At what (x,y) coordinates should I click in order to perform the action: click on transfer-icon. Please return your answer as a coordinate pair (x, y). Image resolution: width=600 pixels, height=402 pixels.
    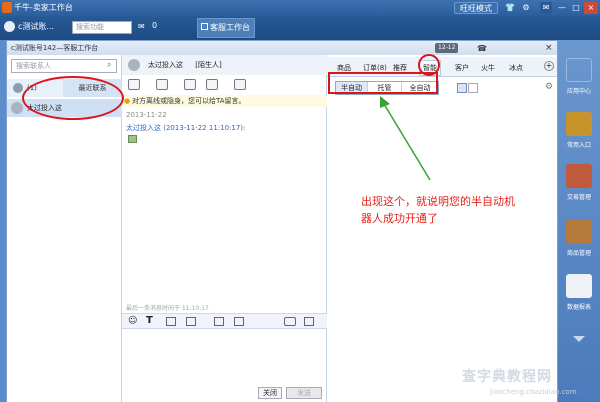
    Looking at the image, I should click on (162, 84).